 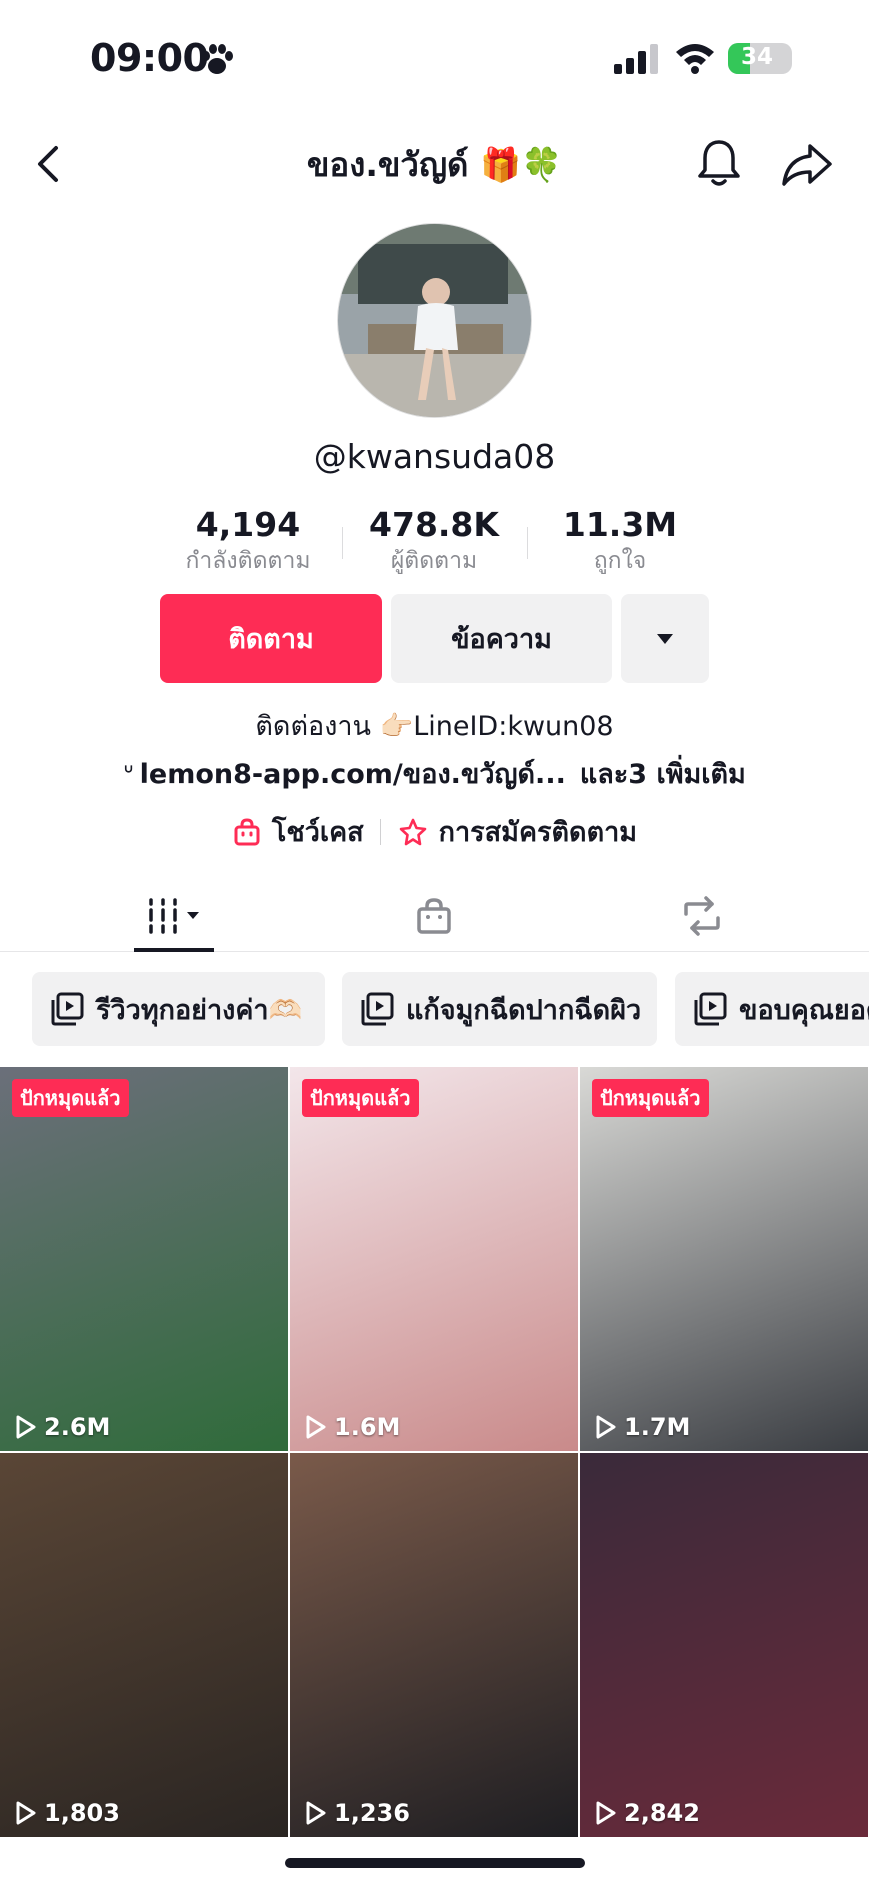 What do you see at coordinates (662, 1813) in the screenshot?
I see `view-count-text: 2,842` at bounding box center [662, 1813].